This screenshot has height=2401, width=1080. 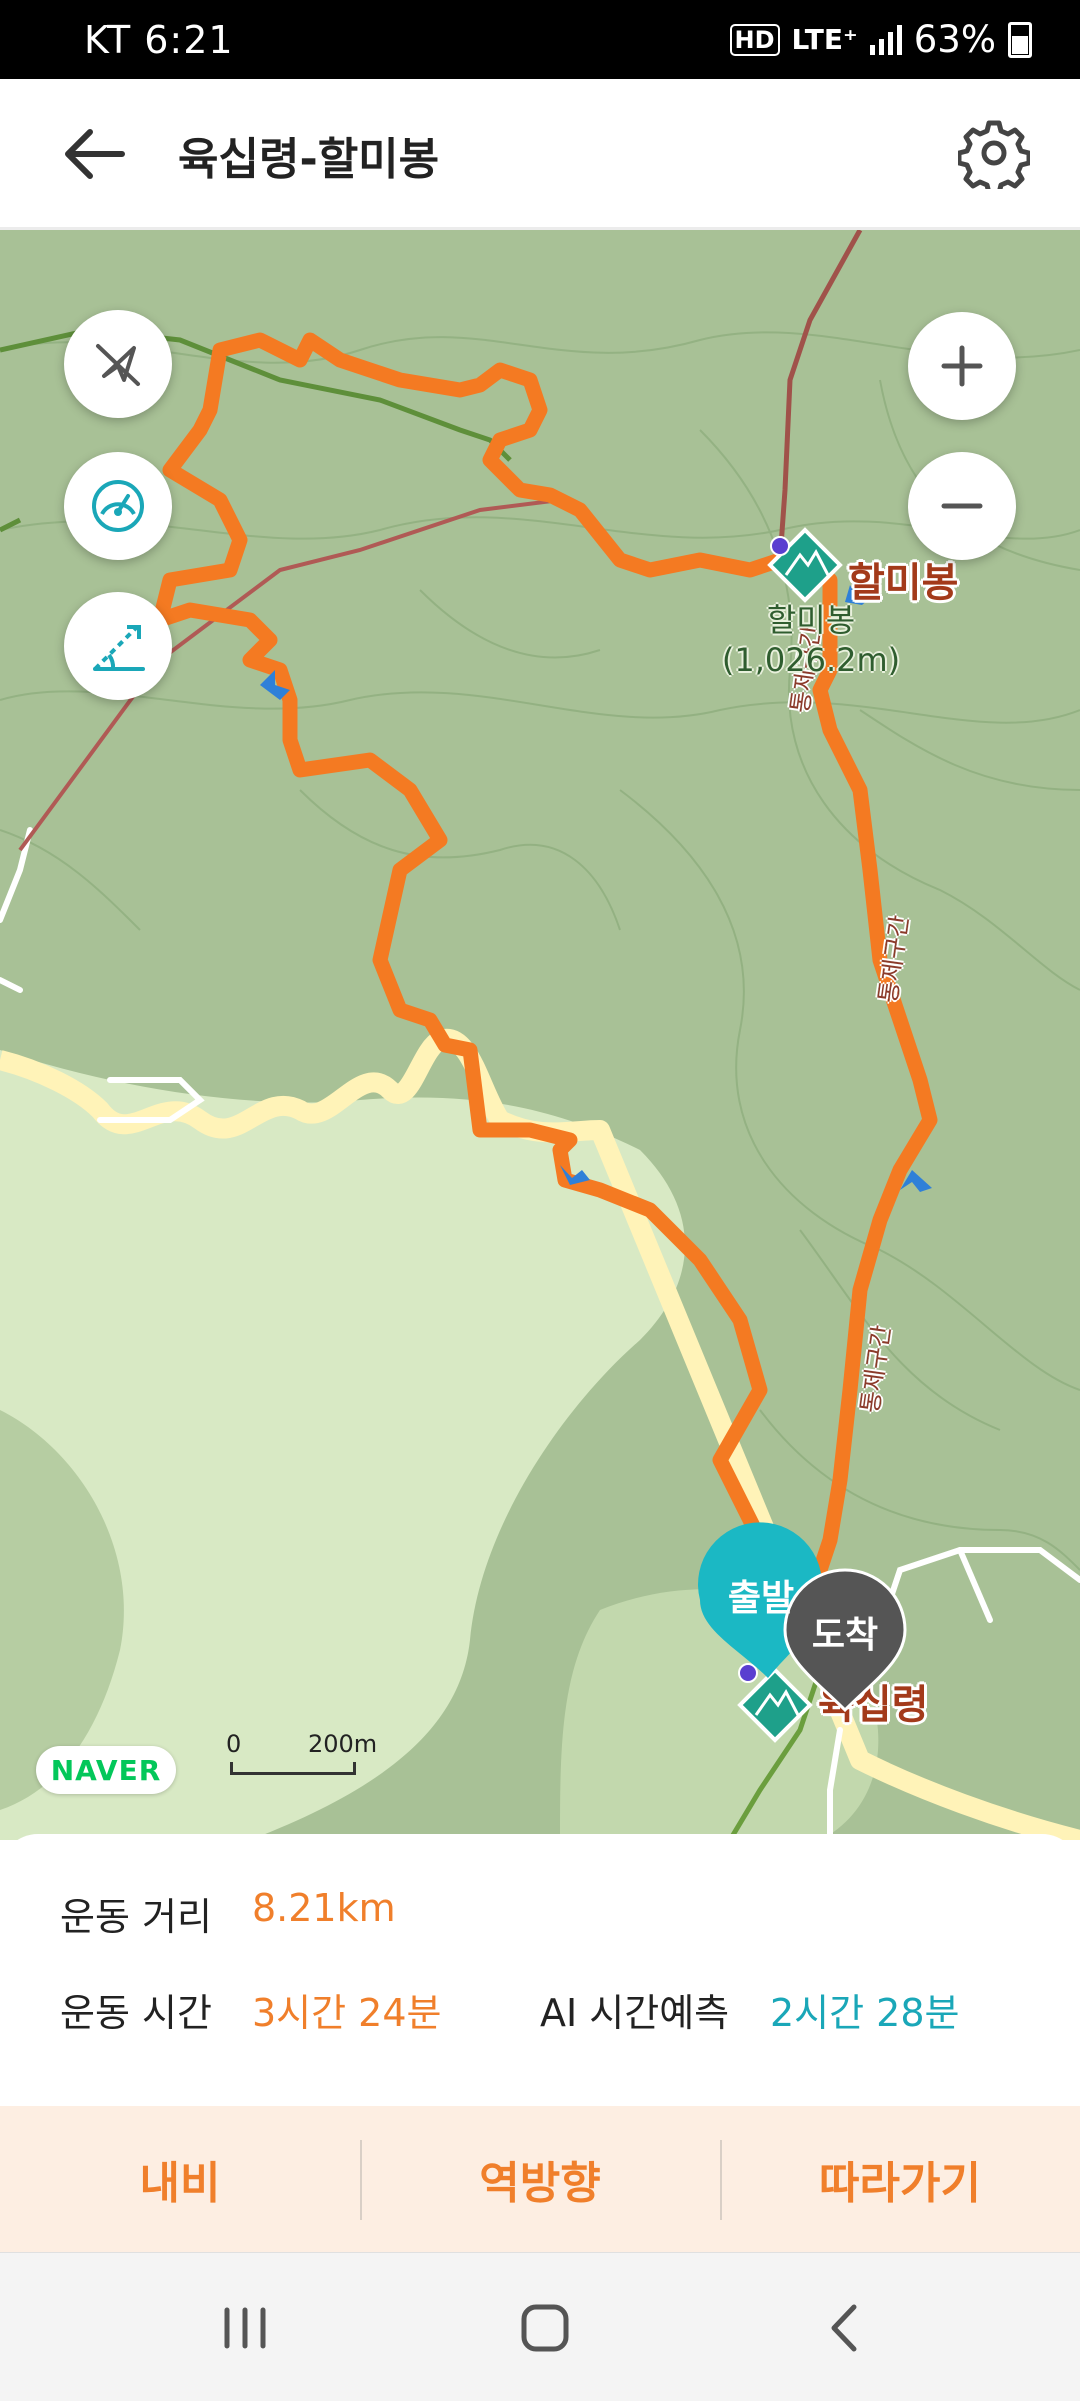 I want to click on action-bar: 내비 역방향 따라가기, so click(x=540, y=2179).